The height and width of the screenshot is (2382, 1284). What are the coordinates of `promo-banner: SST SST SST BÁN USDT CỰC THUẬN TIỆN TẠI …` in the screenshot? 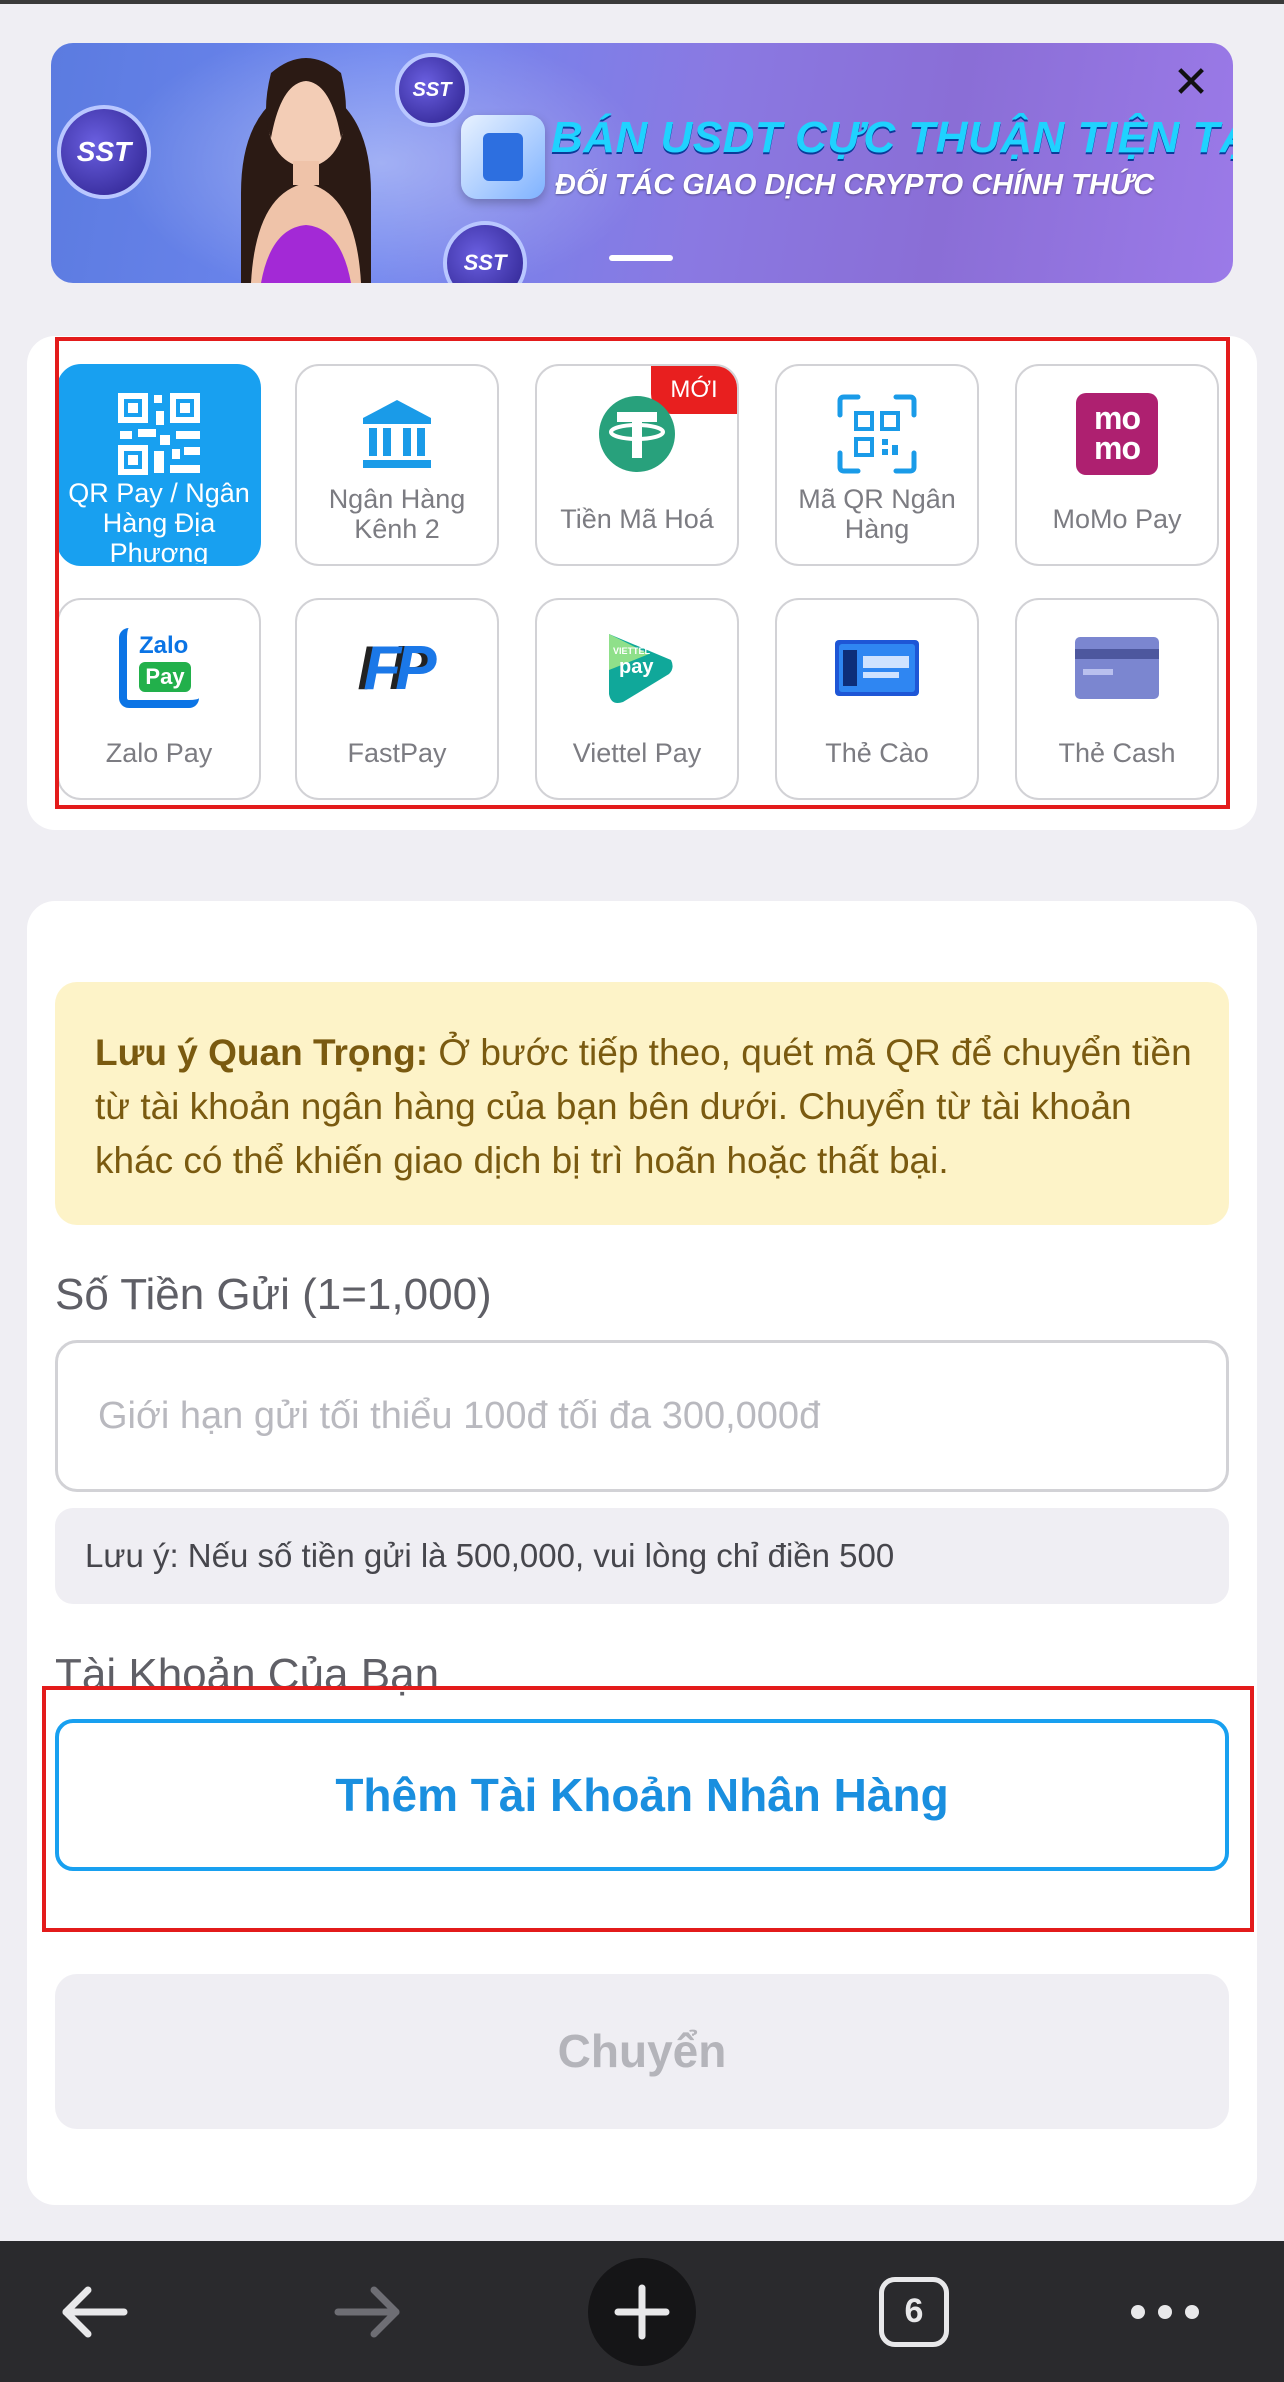 It's located at (642, 163).